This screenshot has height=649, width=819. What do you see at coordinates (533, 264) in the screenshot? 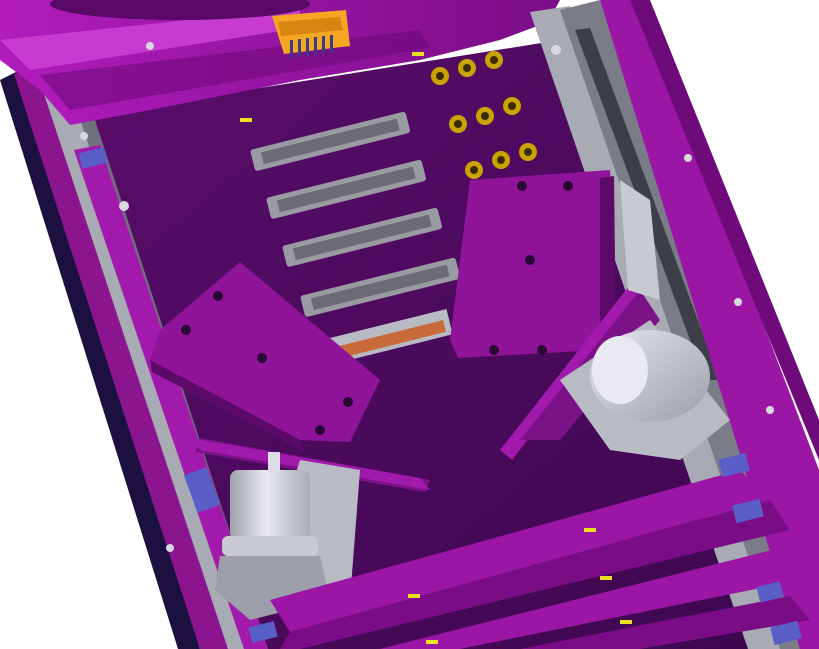
I see `mounting-plate-right` at bounding box center [533, 264].